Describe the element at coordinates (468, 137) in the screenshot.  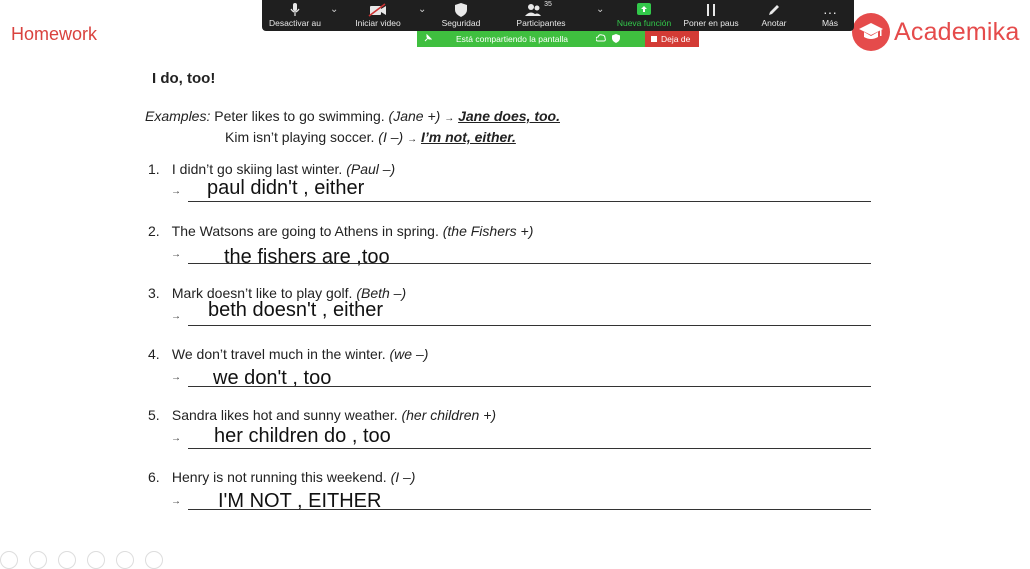
I see `example-2-answer: I’m not, either.` at that location.